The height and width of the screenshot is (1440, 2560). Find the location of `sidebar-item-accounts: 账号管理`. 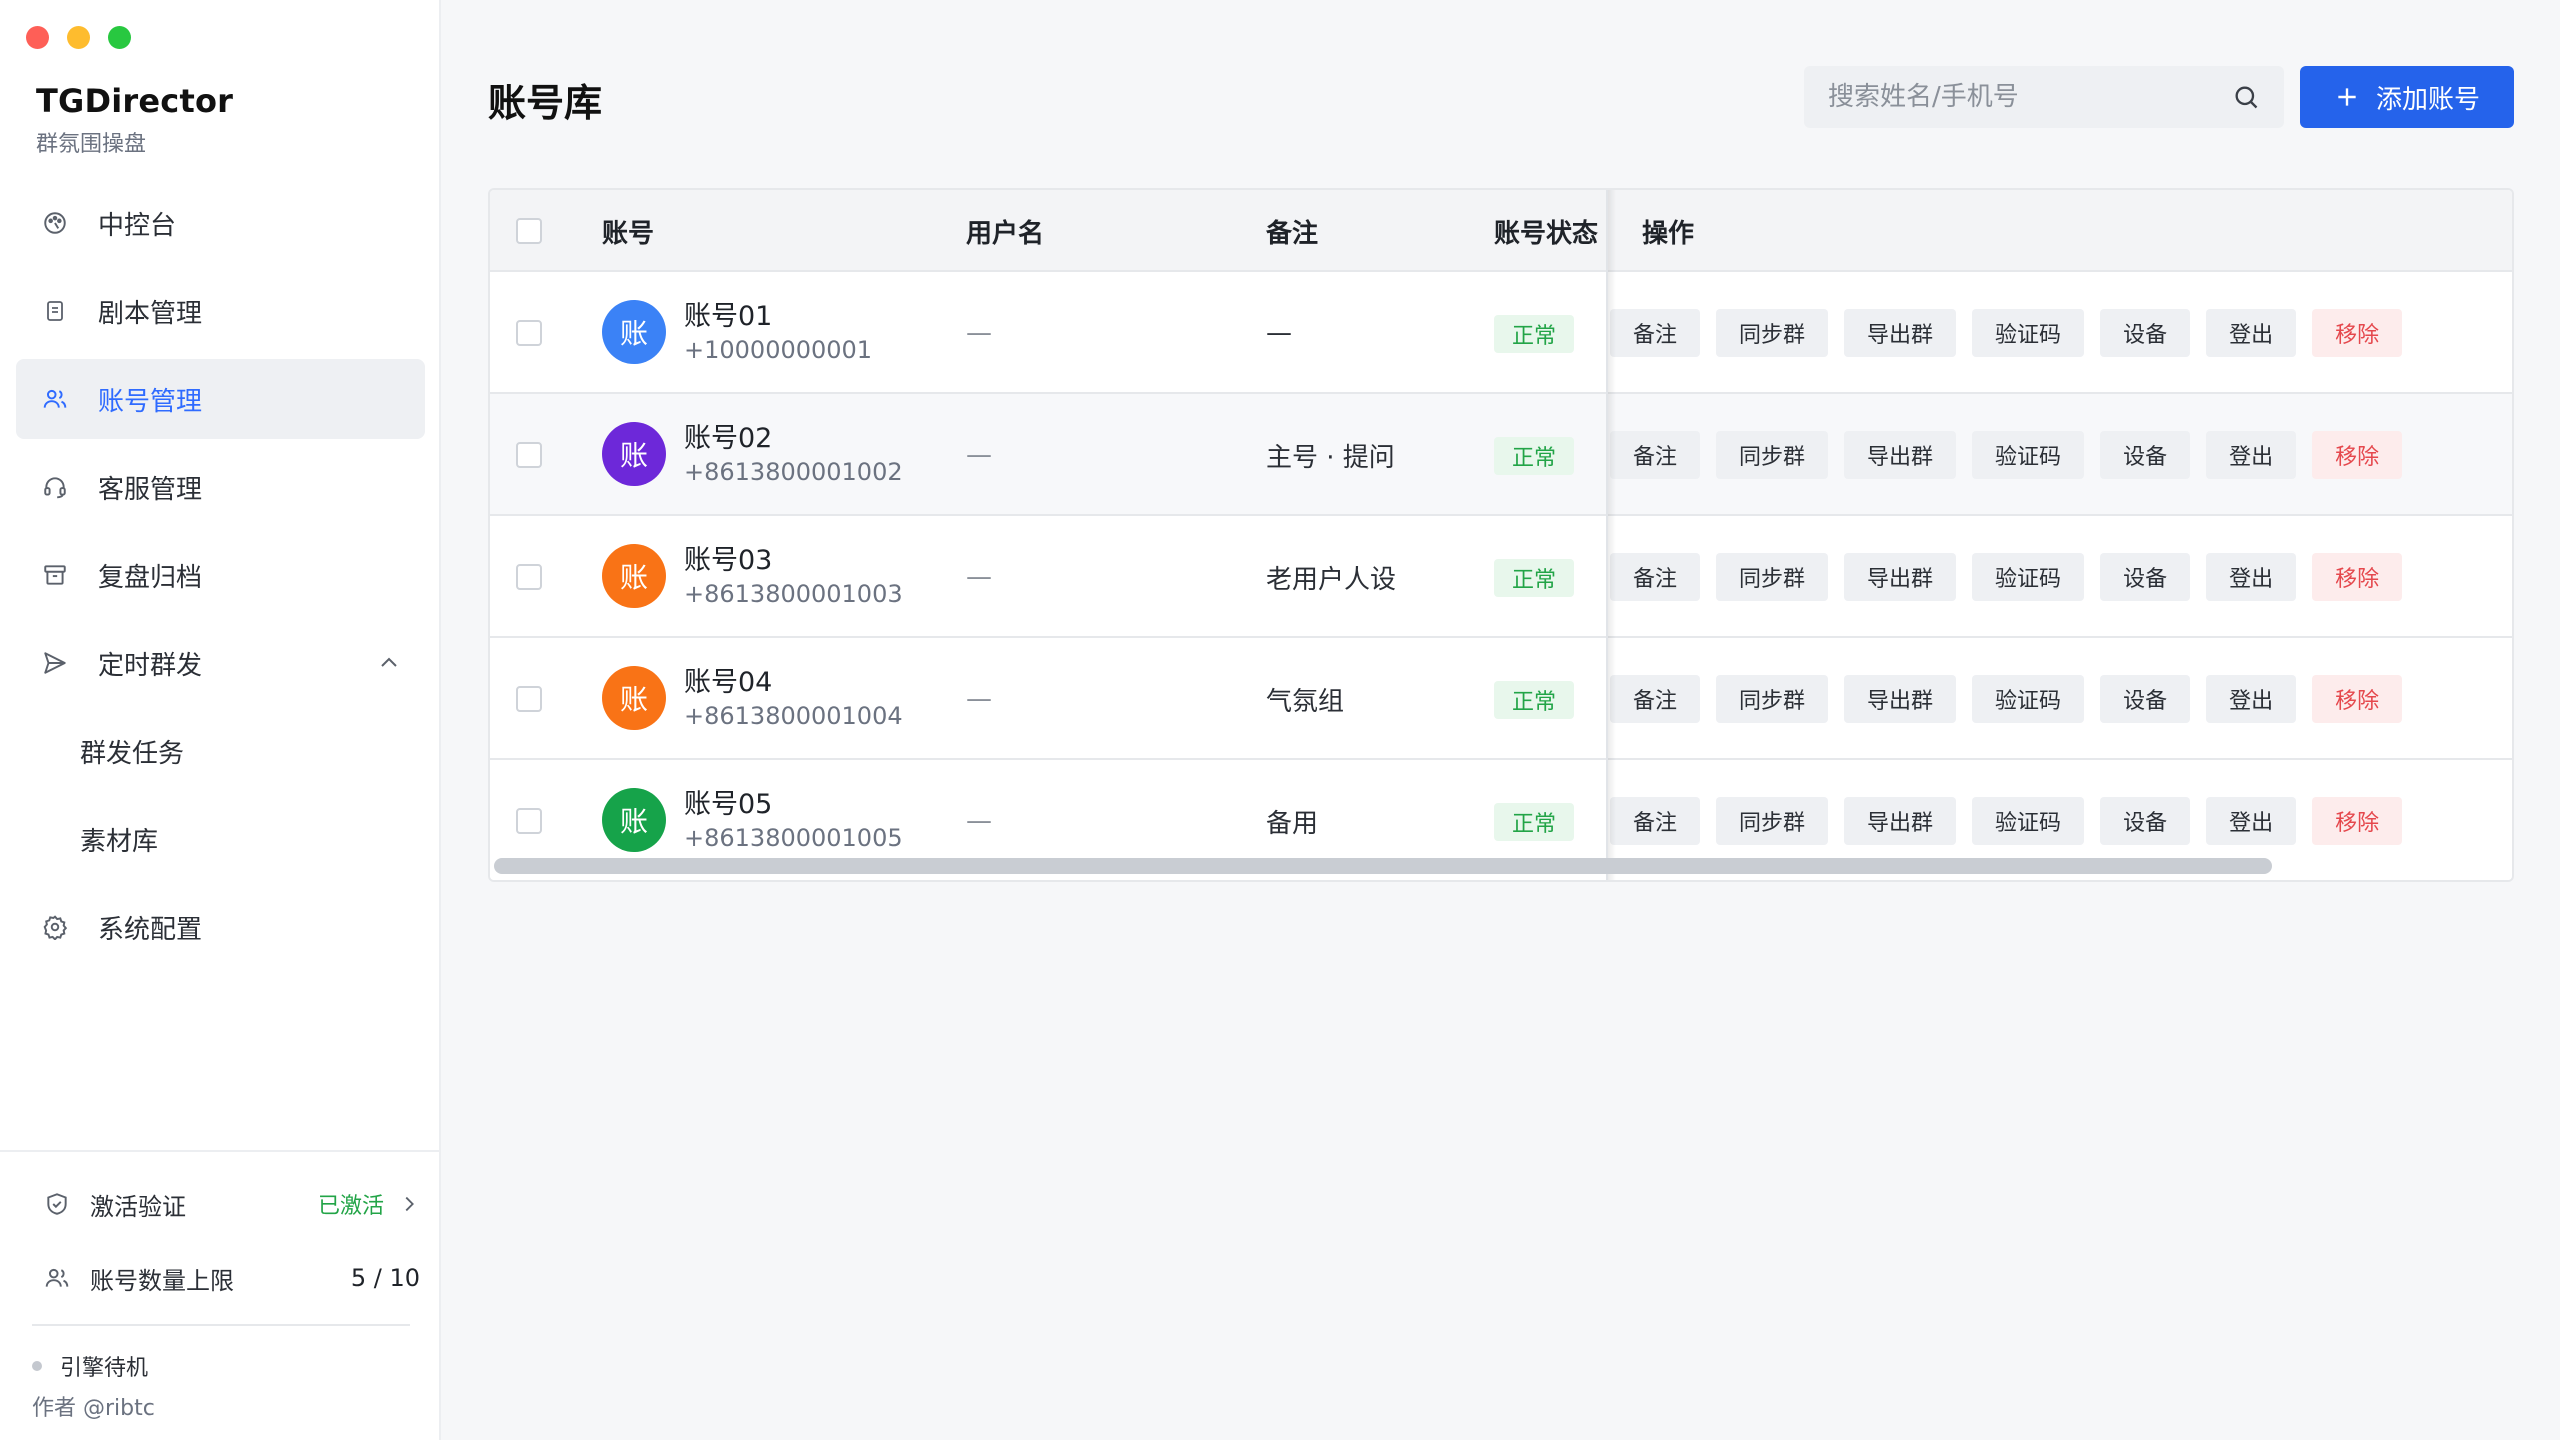

sidebar-item-accounts: 账号管理 is located at coordinates (220, 399).